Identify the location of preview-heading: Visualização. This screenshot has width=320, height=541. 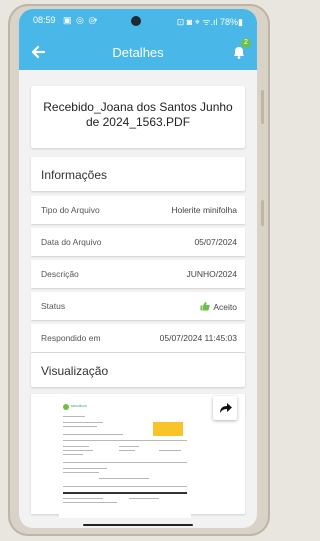
(75, 371).